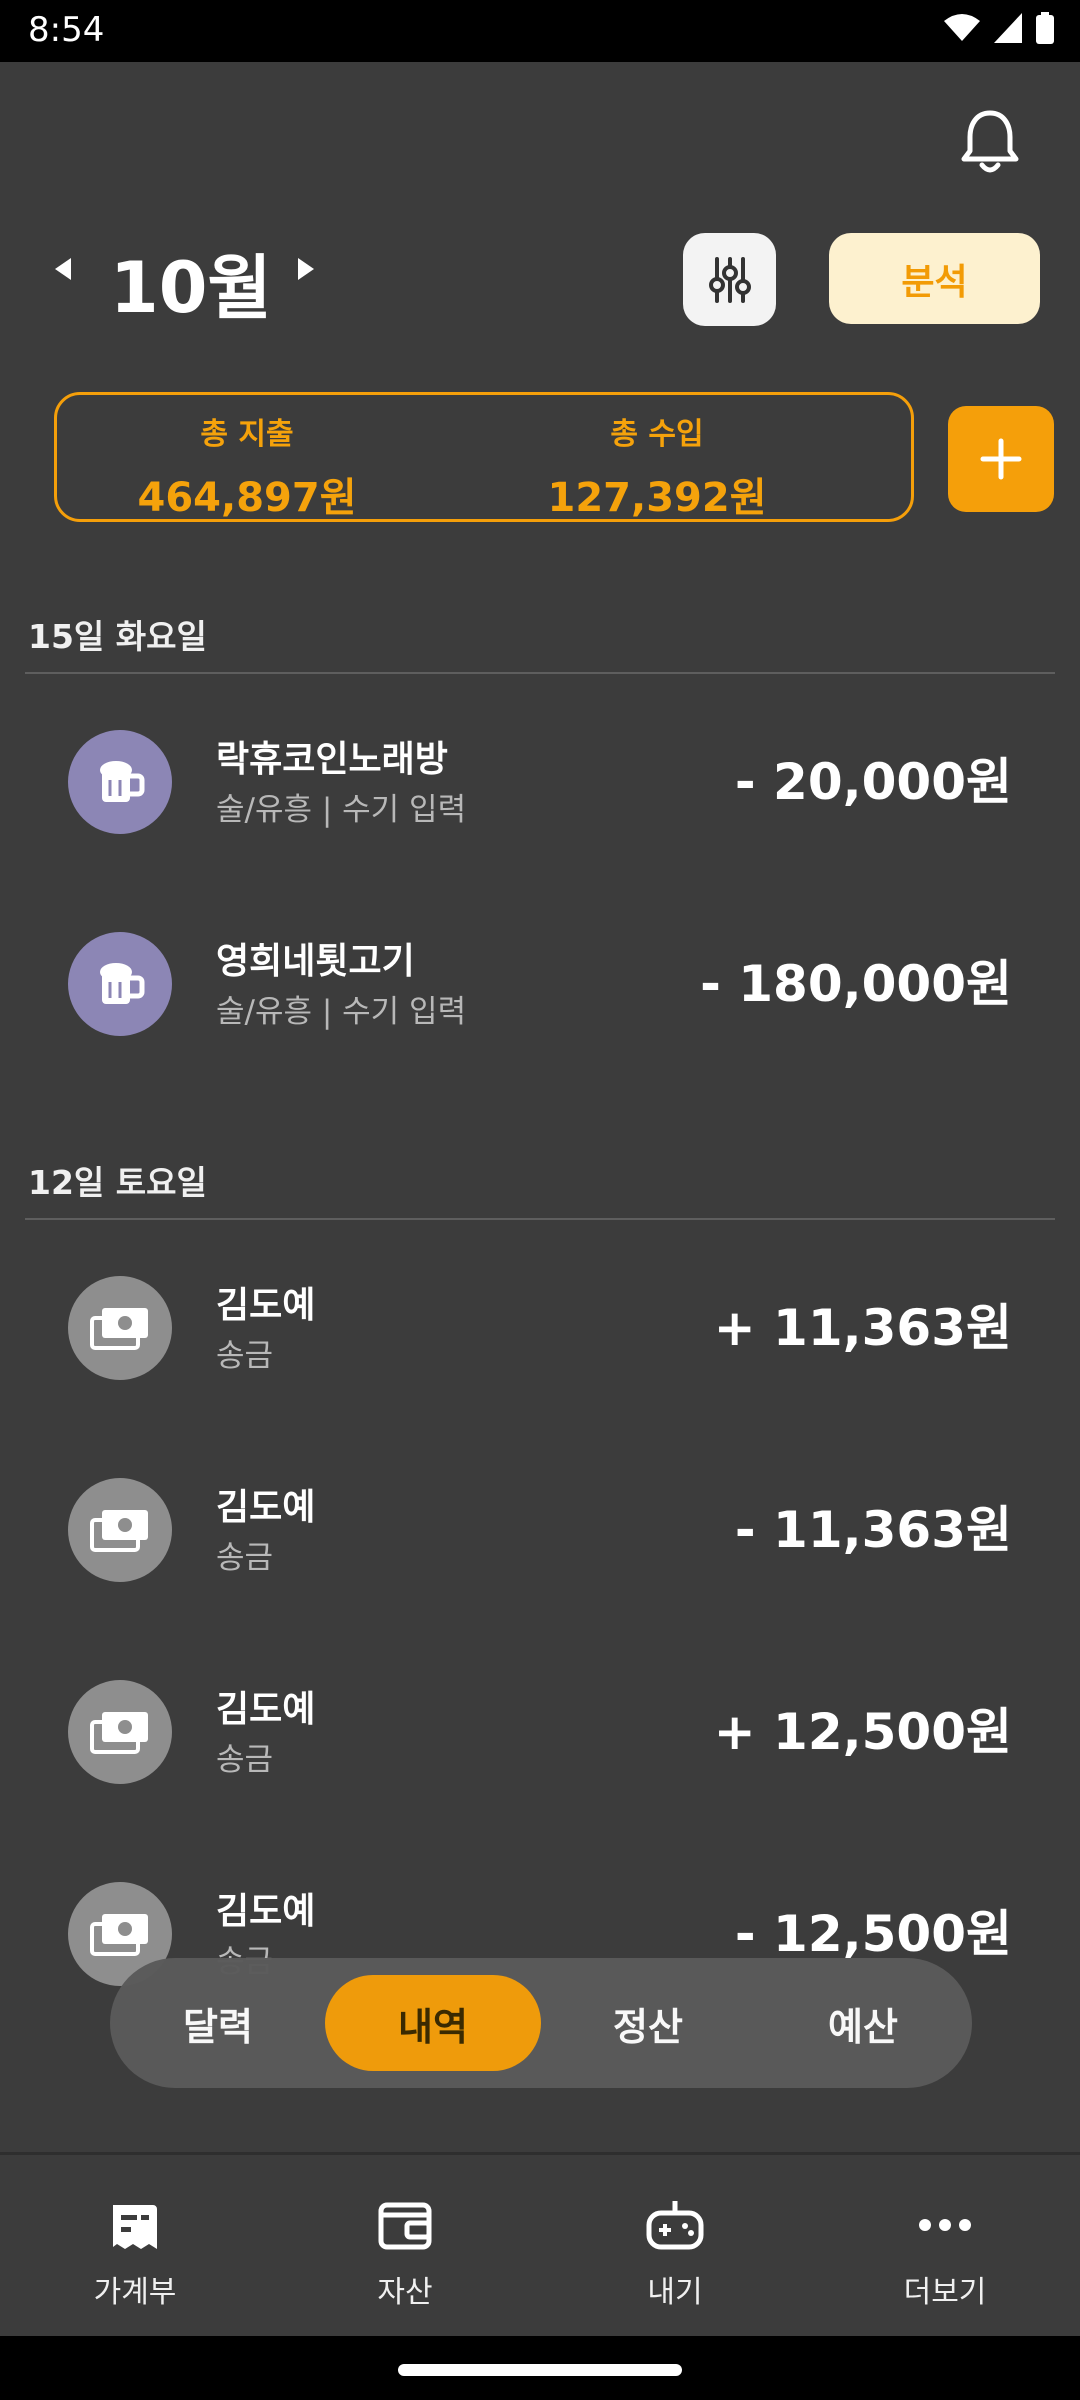  I want to click on view-segment-tabs: 달력 내역 정산 예산, so click(541, 2023).